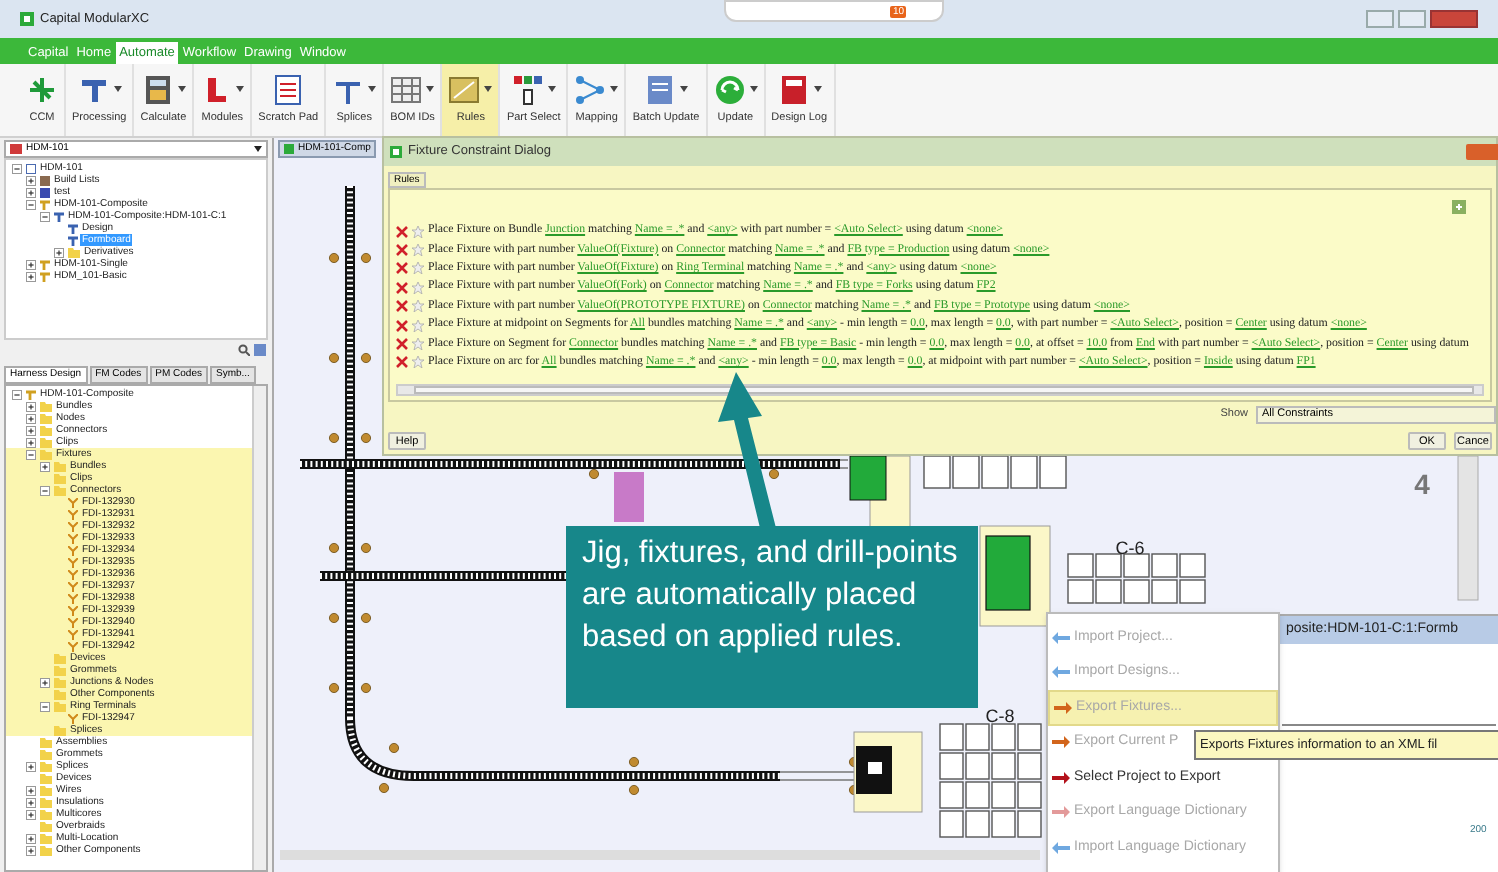 Image resolution: width=1498 pixels, height=872 pixels. Describe the element at coordinates (940, 390) in the screenshot. I see `horizontal-scroll-bar` at that location.